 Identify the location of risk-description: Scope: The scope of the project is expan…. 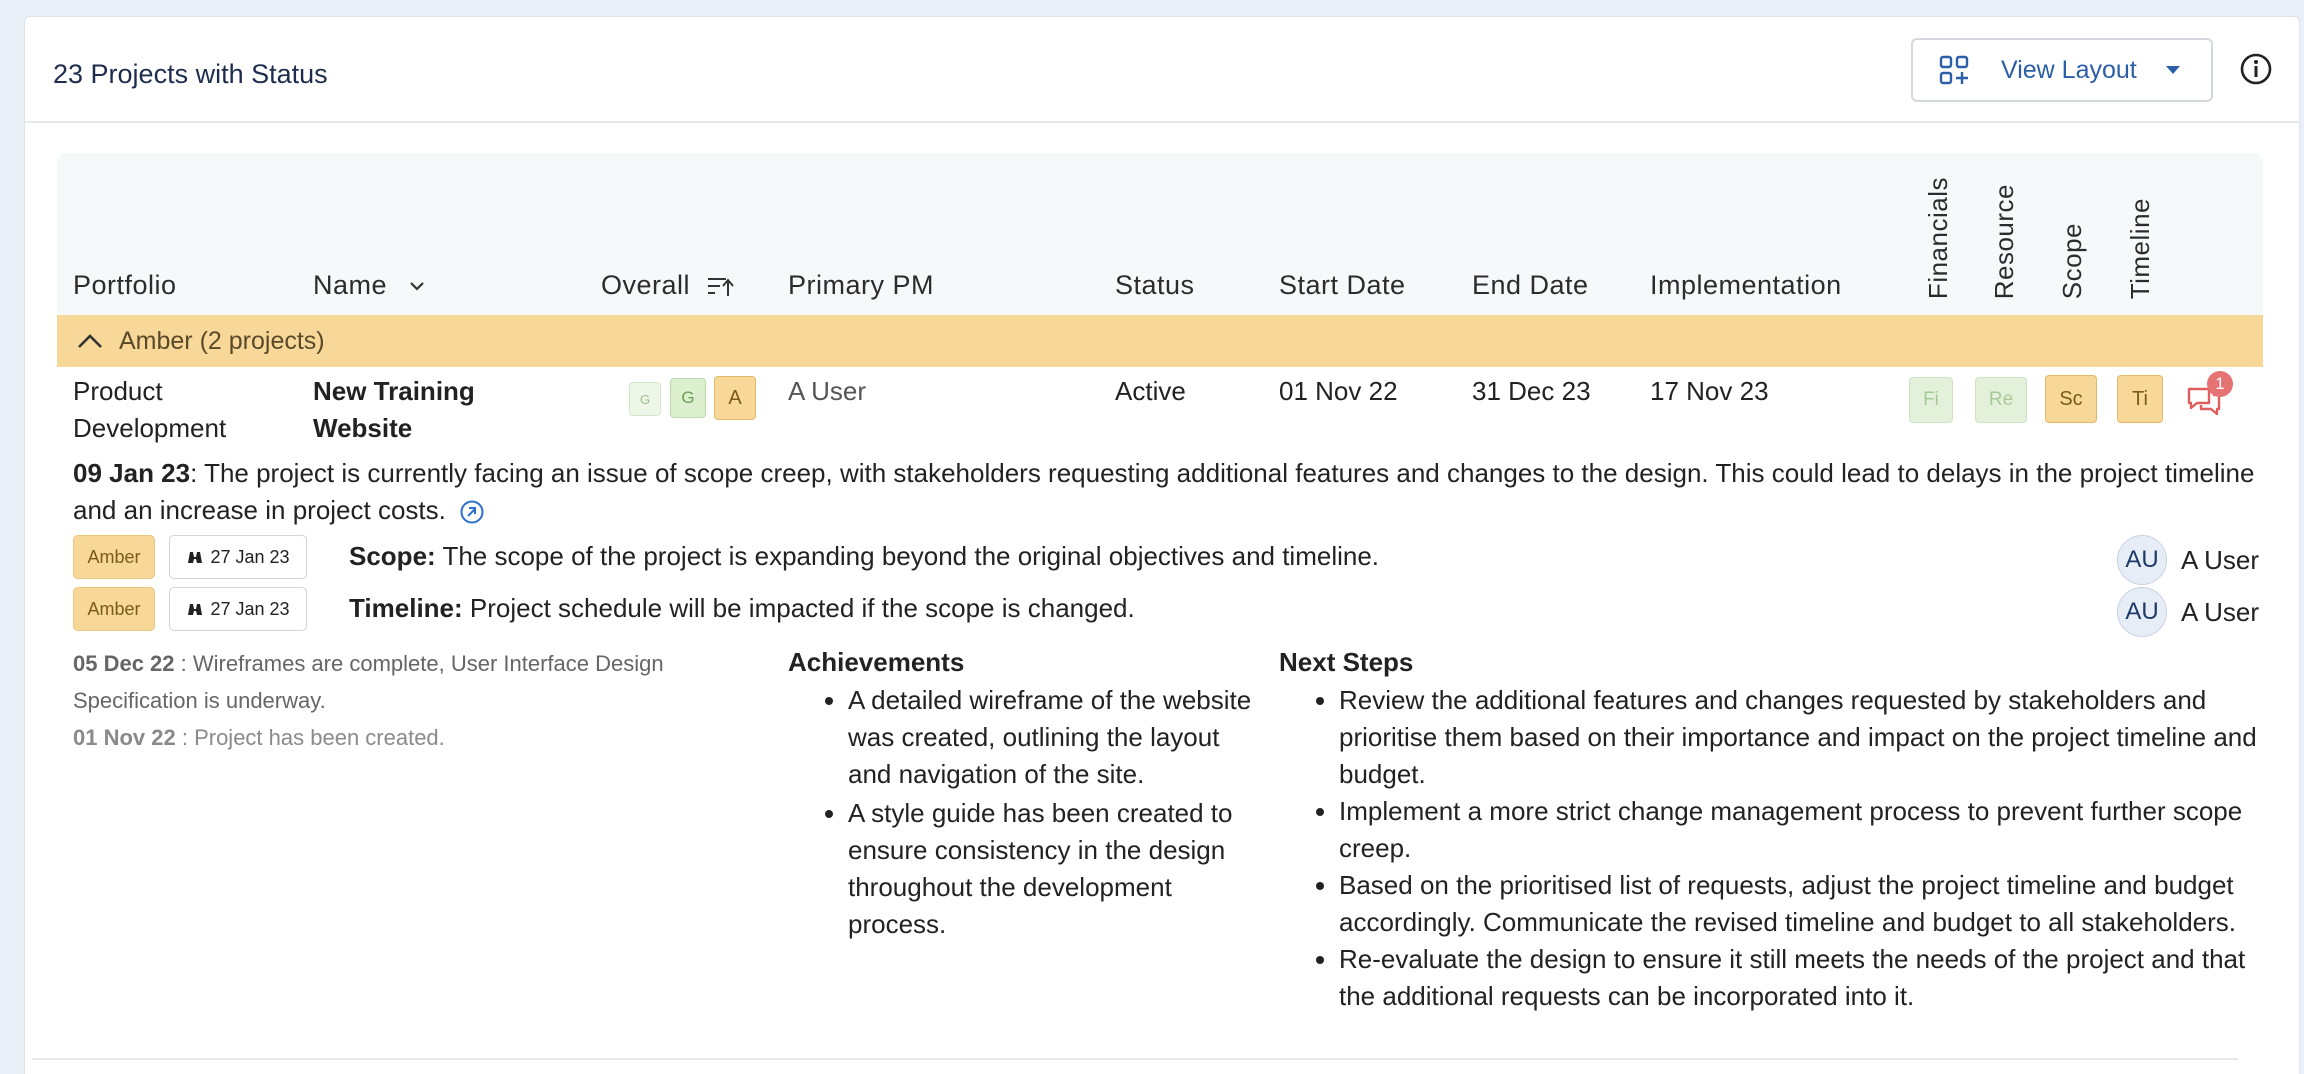
(864, 556).